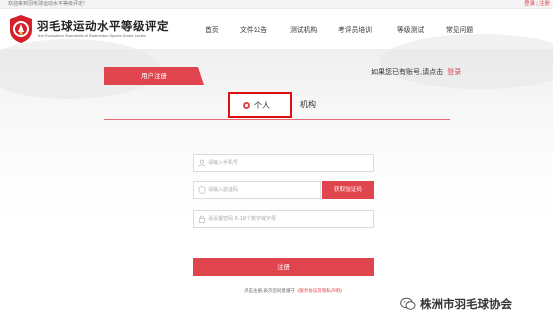 This screenshot has height=332, width=553. What do you see at coordinates (454, 72) in the screenshot?
I see `login-link: 登录` at bounding box center [454, 72].